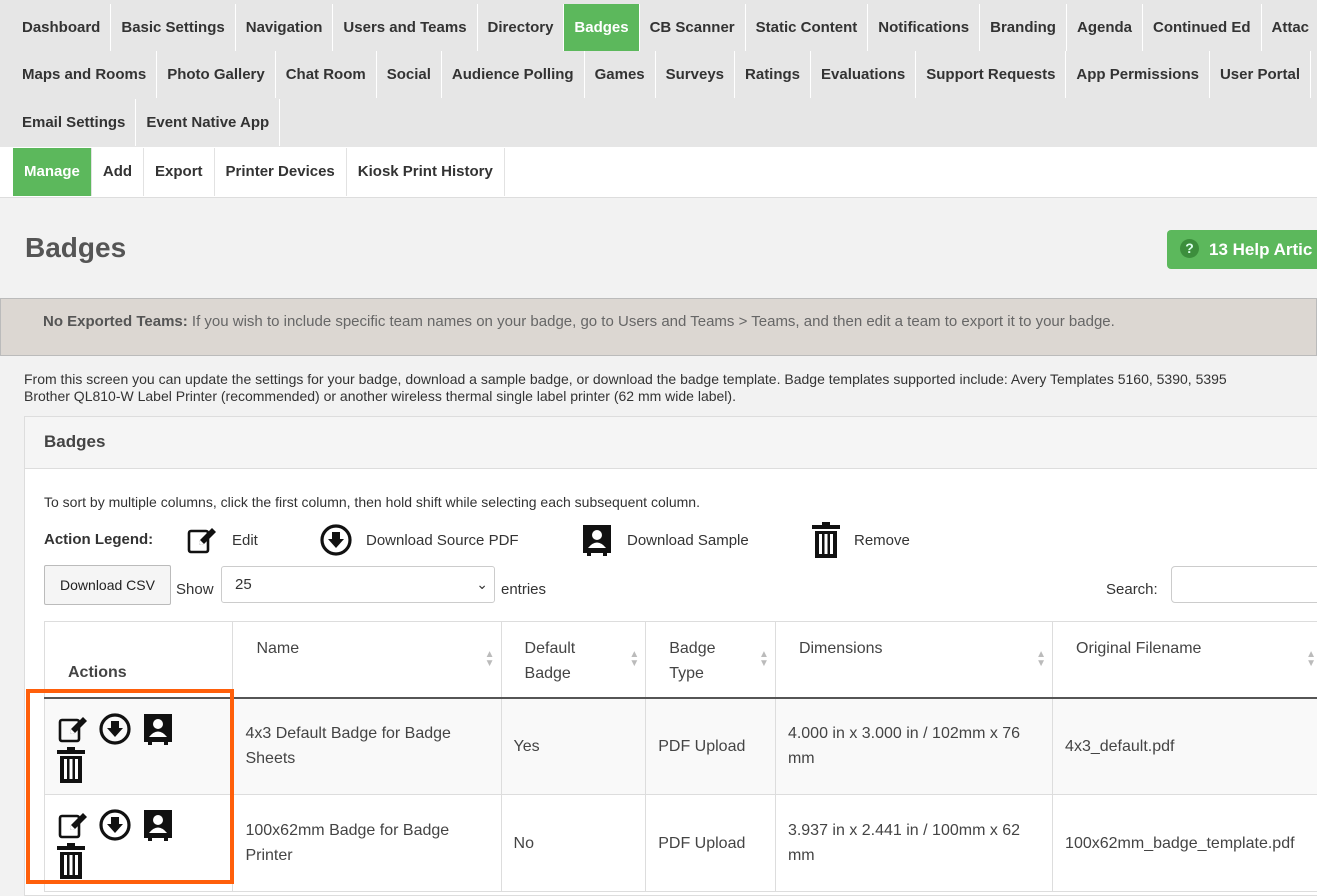  I want to click on nav-item-event-native-app: Event Native App, so click(208, 122).